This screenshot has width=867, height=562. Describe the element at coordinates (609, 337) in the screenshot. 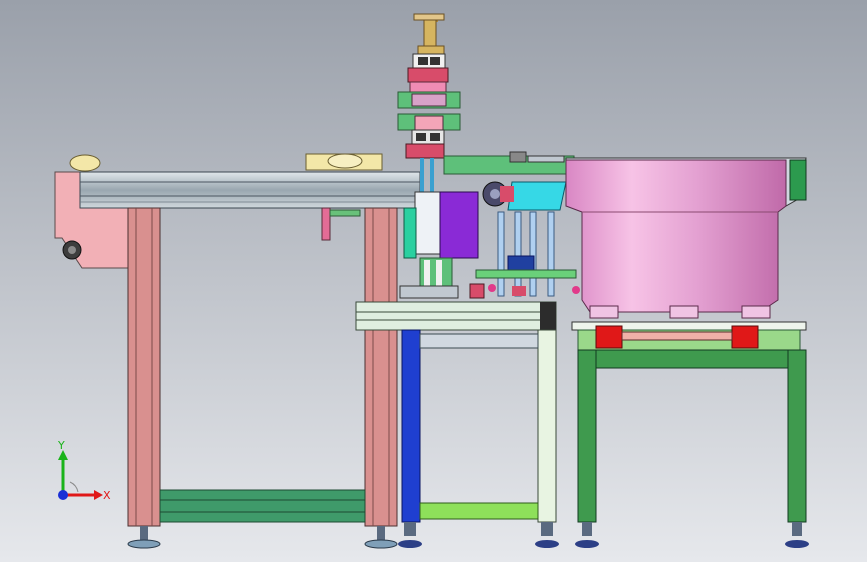

I see `red-clamp-left` at that location.